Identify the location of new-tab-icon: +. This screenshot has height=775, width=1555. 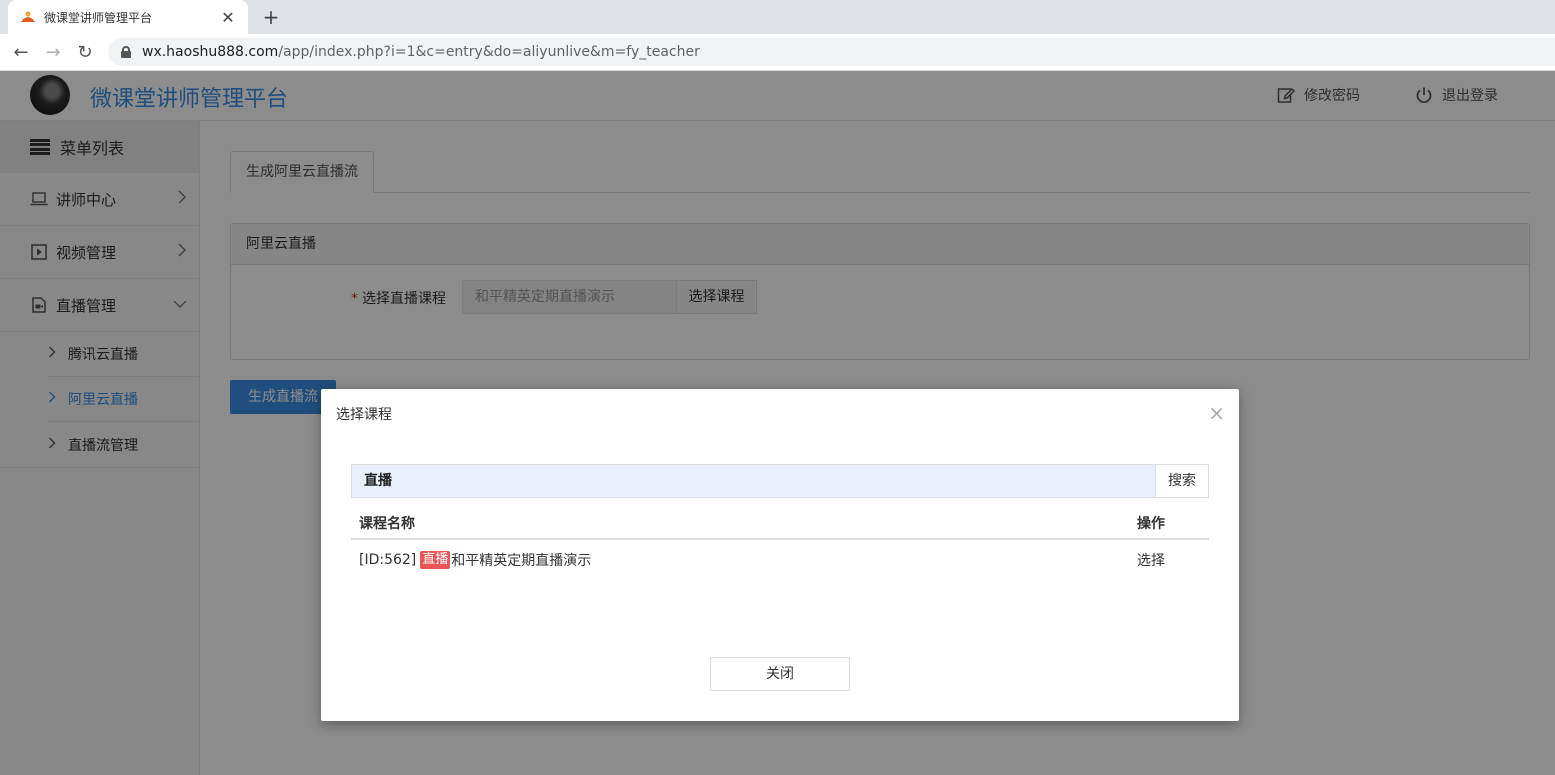
(271, 17).